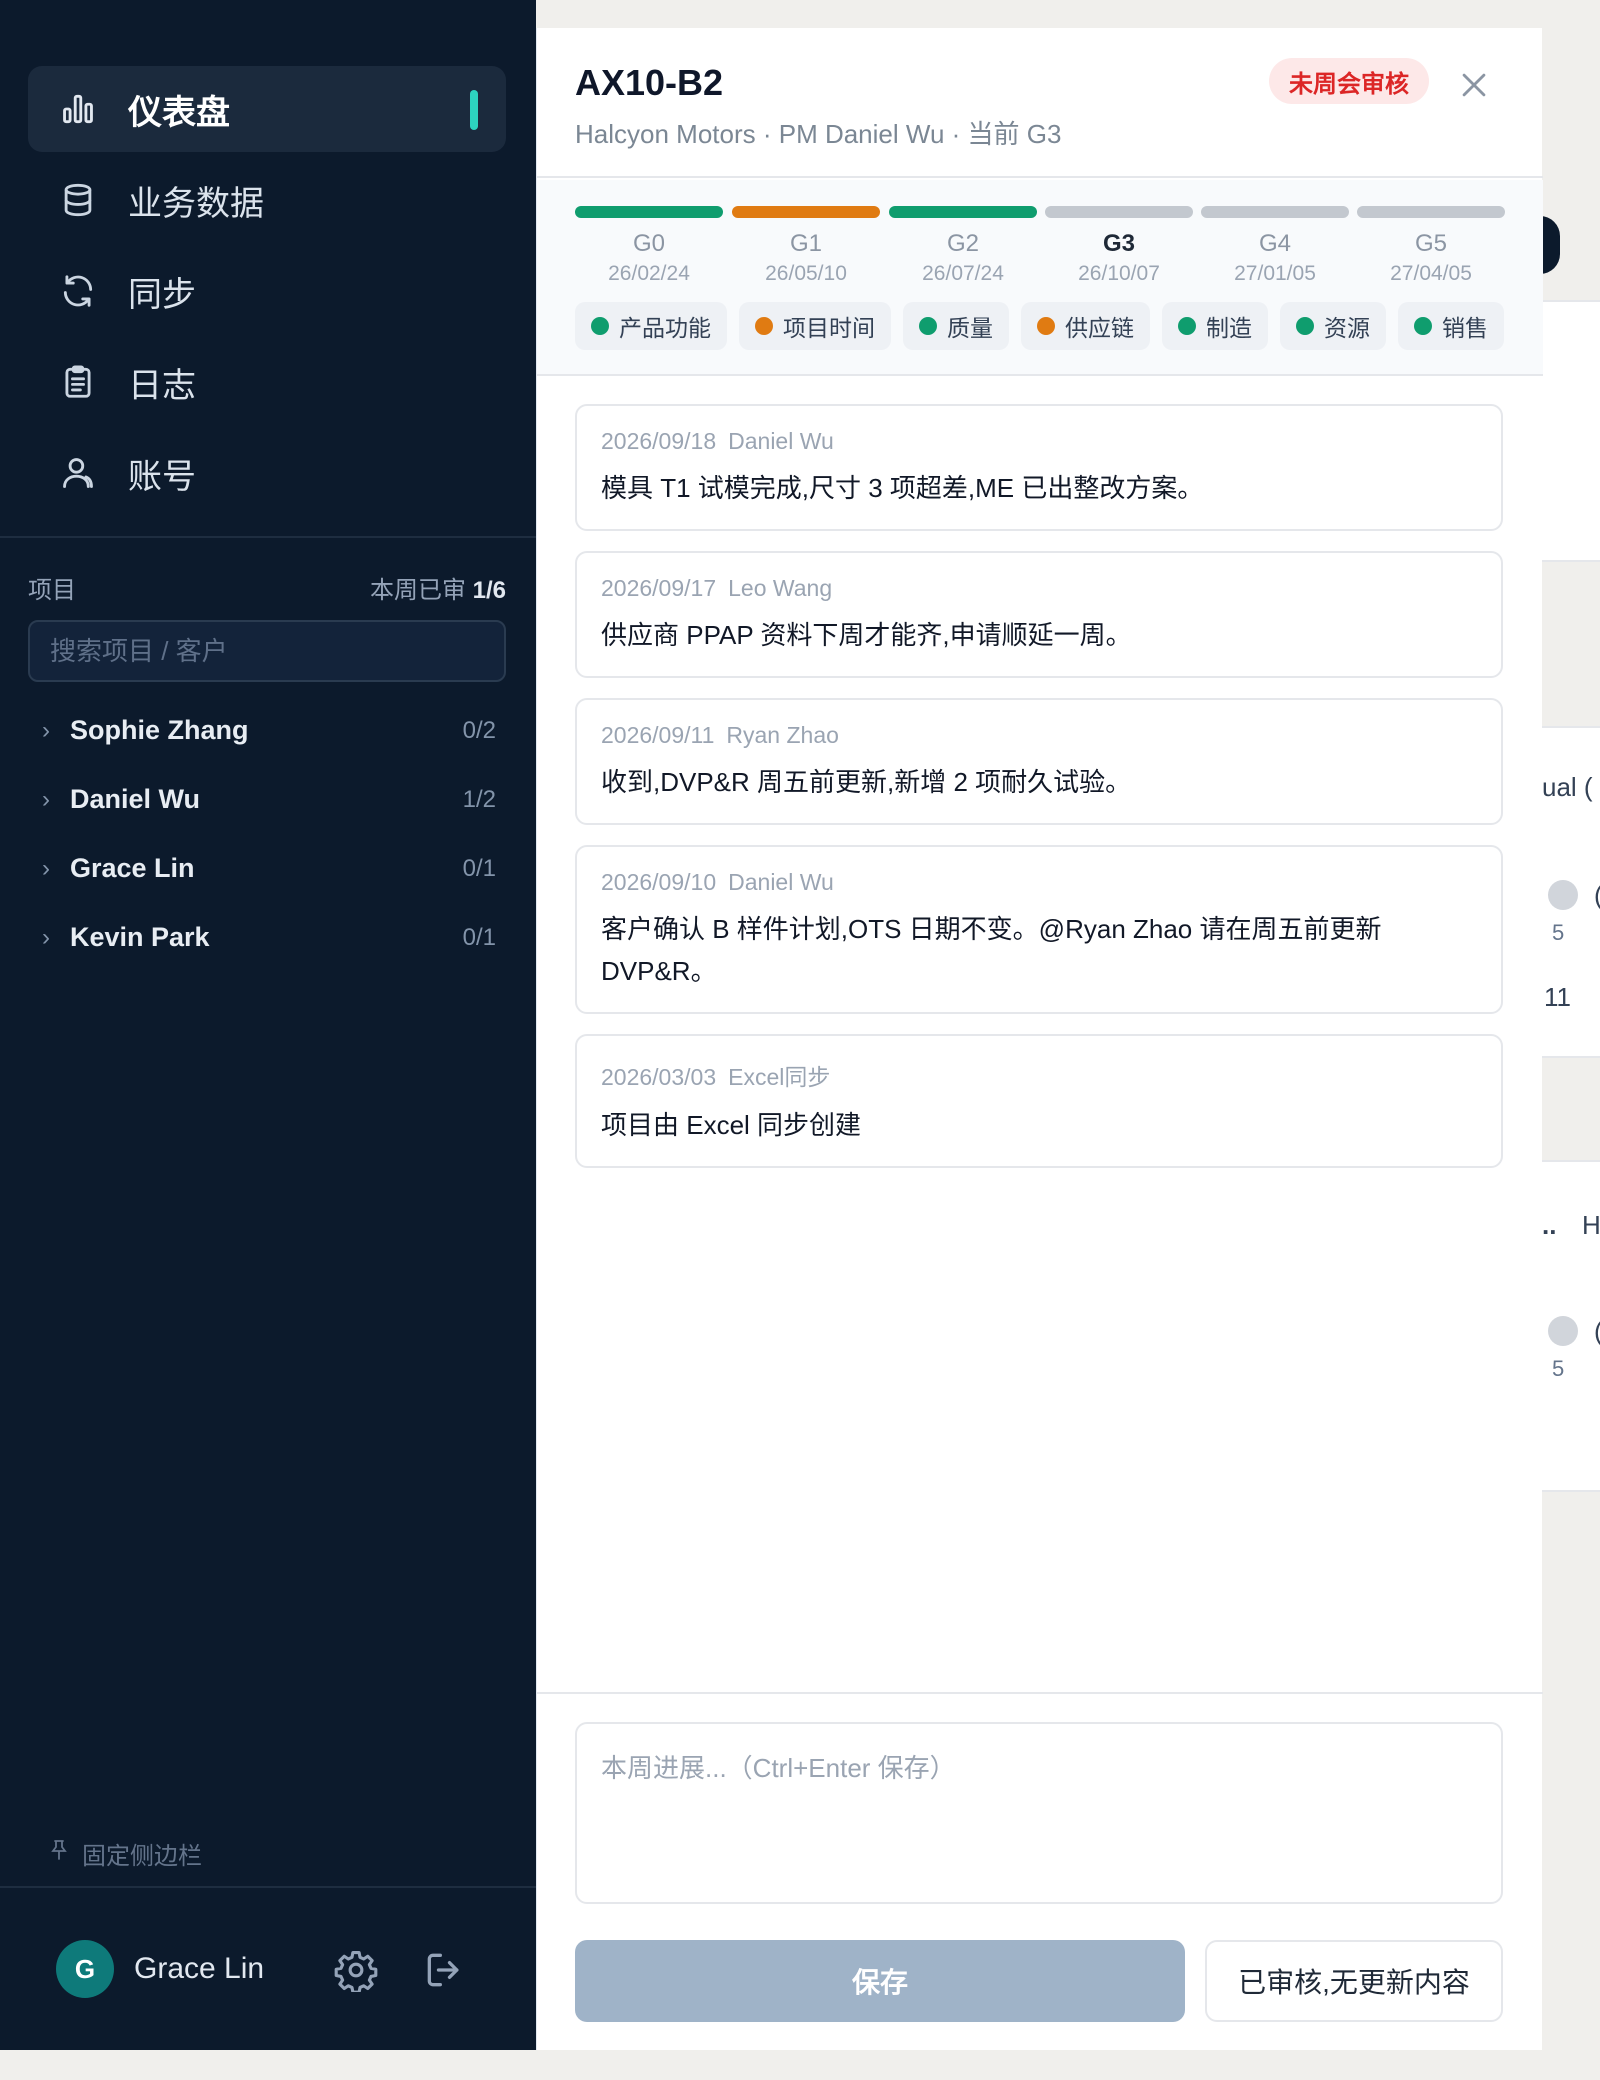 Image resolution: width=1600 pixels, height=2080 pixels. Describe the element at coordinates (902, 488) in the screenshot. I see `log-text: 模具 T1 试模完成,尺寸 3 项超差,ME 已出整改方案。` at that location.